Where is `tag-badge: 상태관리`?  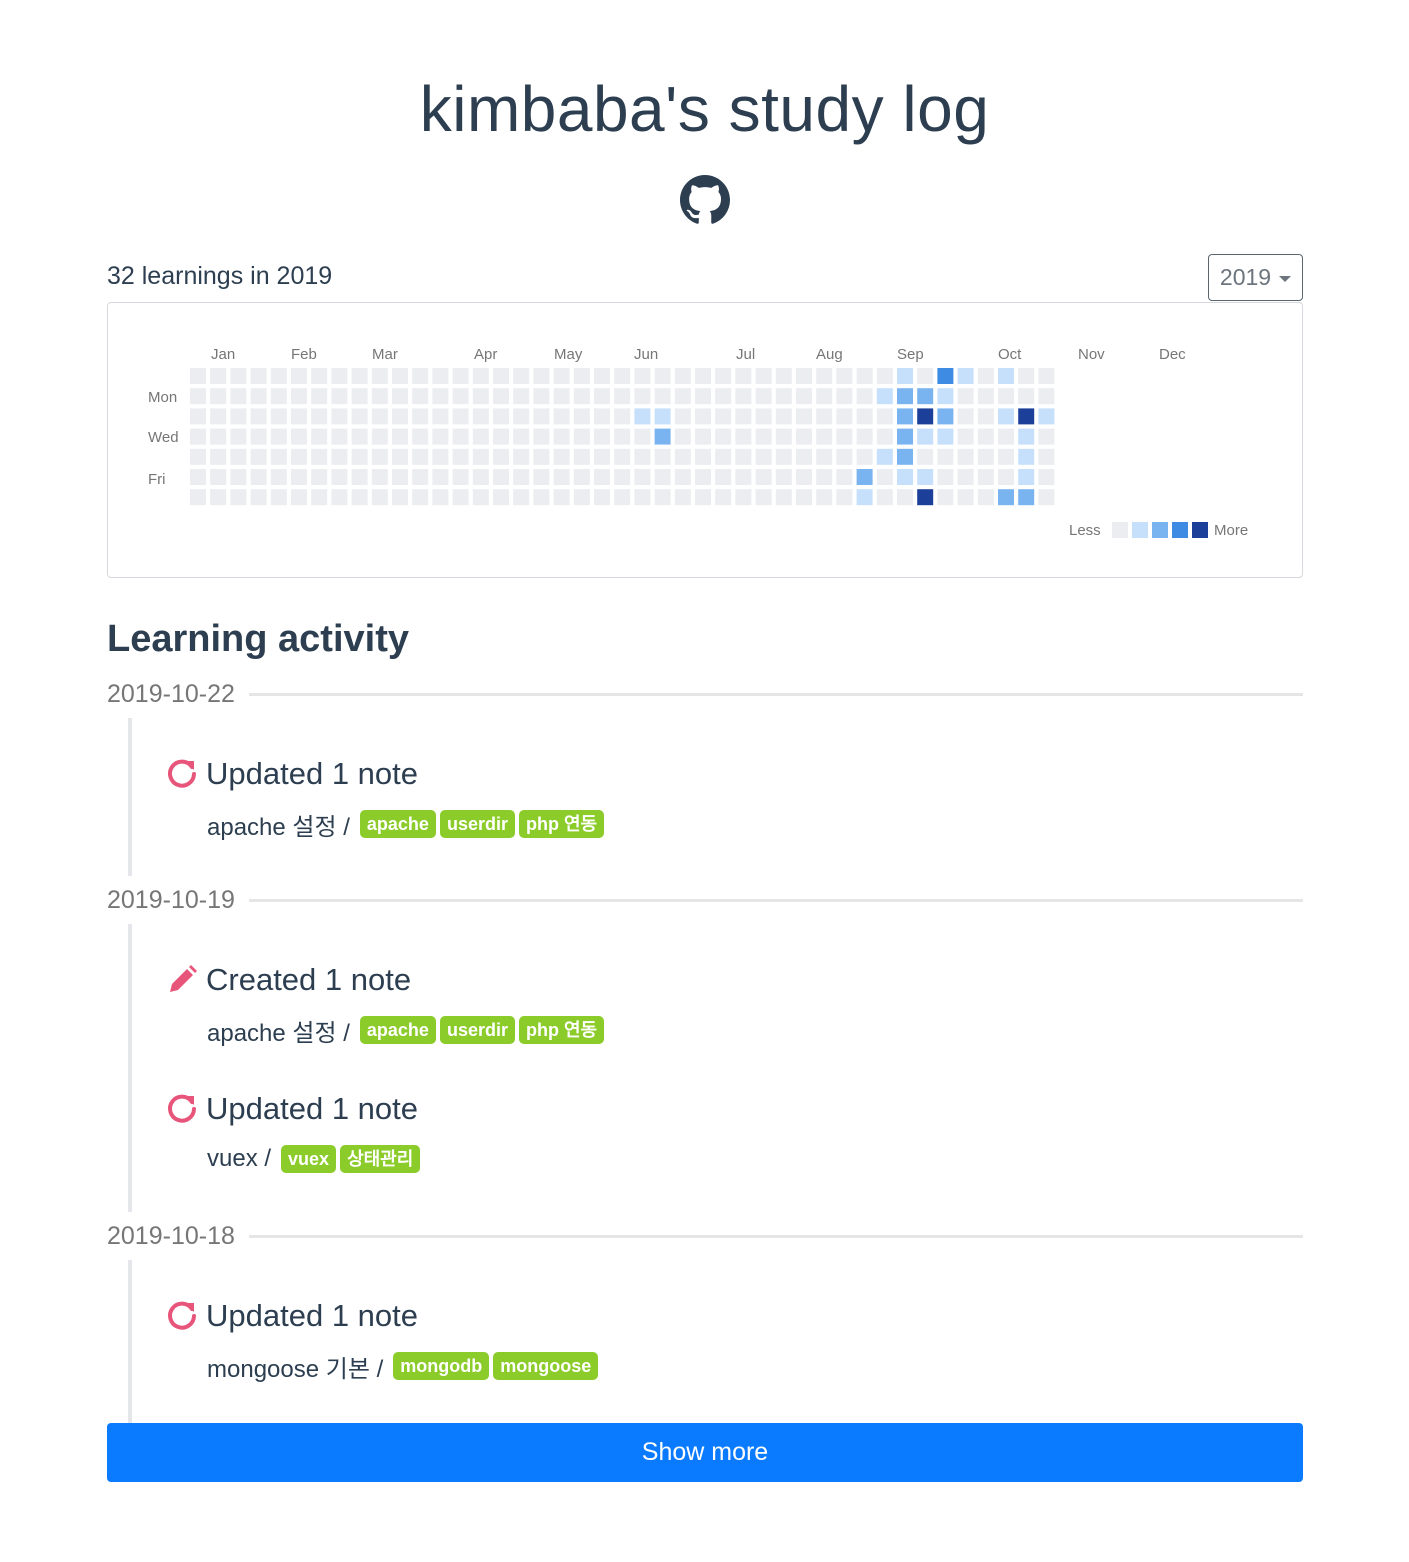
tag-badge: 상태관리 is located at coordinates (380, 1159).